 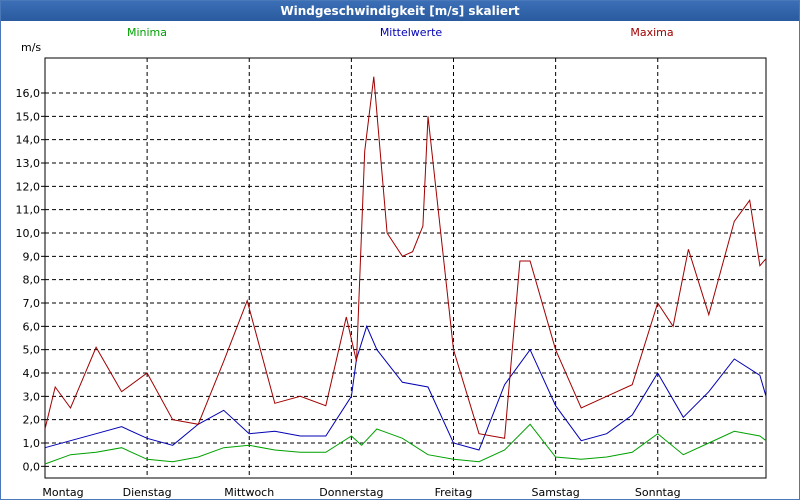 What do you see at coordinates (32, 326) in the screenshot?
I see `y-tick-label: 6,0` at bounding box center [32, 326].